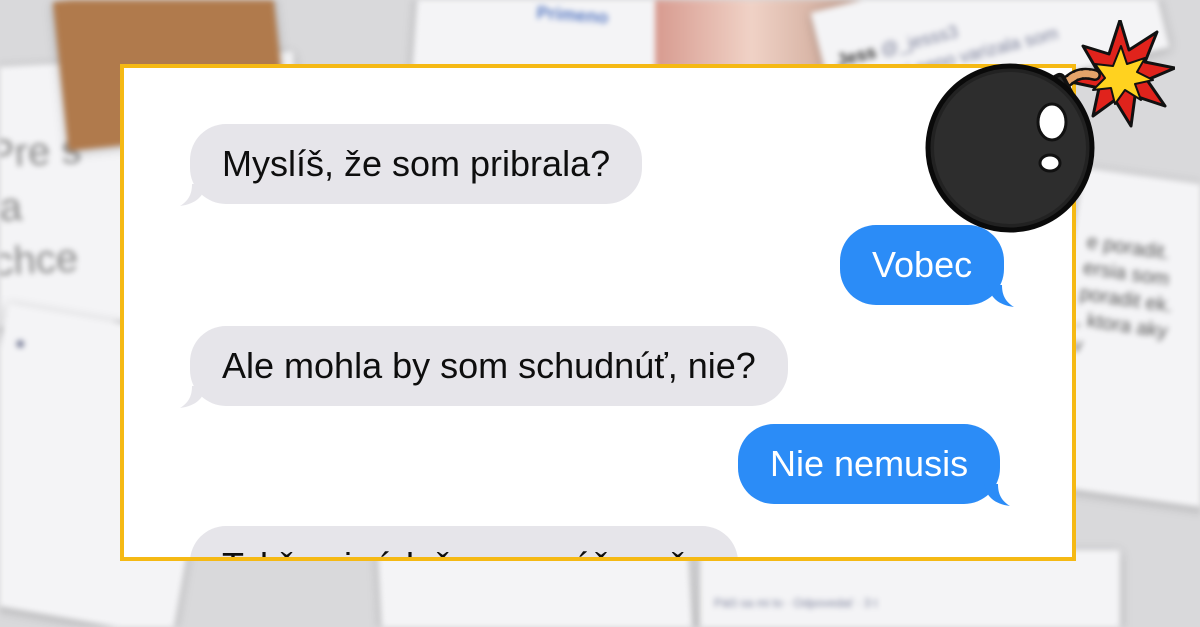 Image resolution: width=1200 pixels, height=627 pixels. I want to click on message-incoming: Myslíš, že som pribrala?, so click(411, 165).